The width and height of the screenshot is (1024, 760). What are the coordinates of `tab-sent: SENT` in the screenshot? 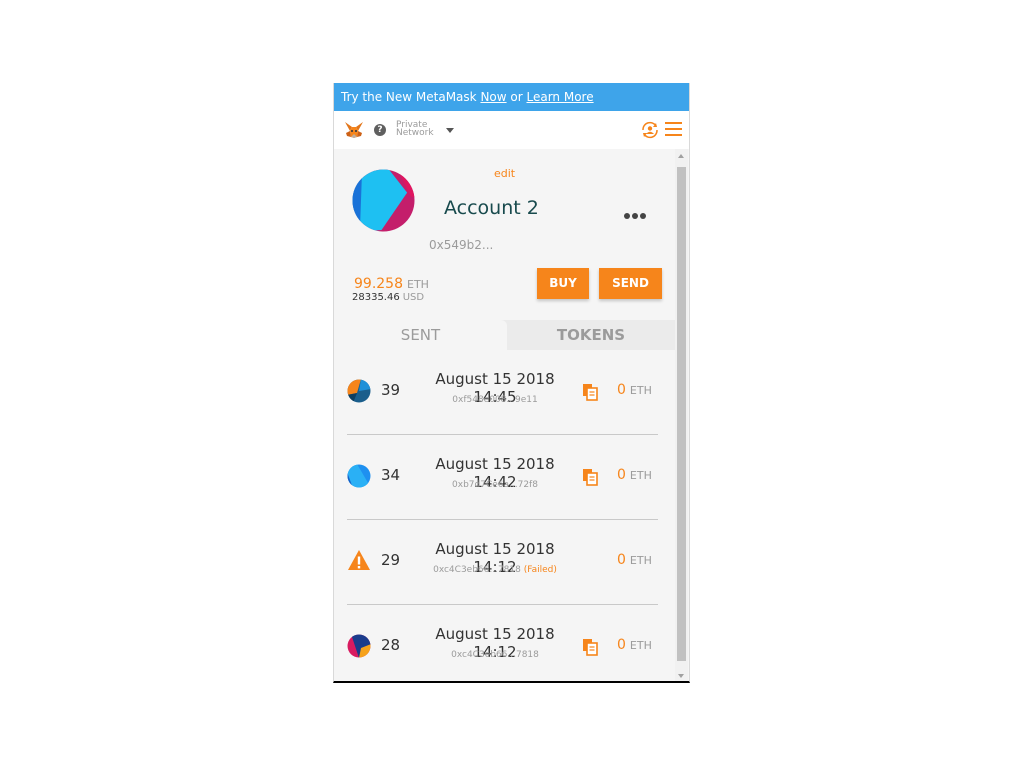 It's located at (420, 335).